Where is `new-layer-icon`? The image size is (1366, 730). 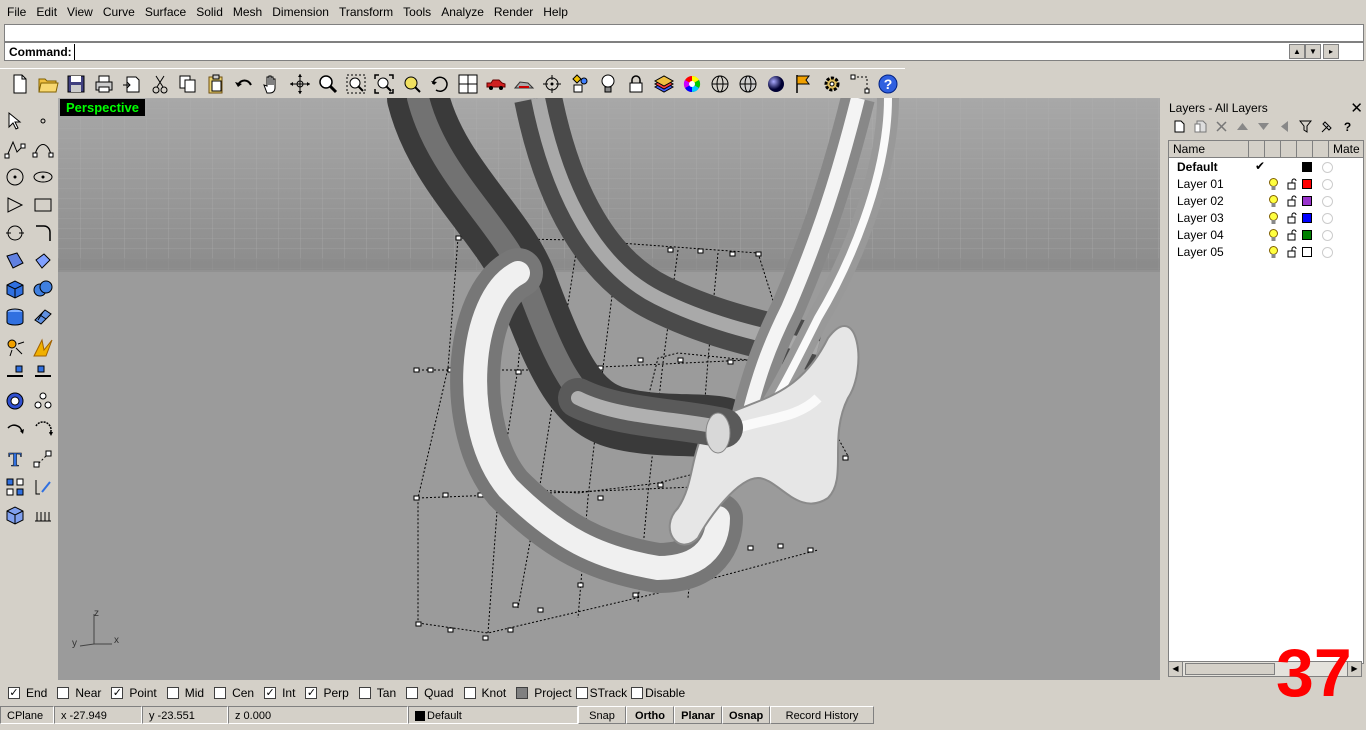
new-layer-icon is located at coordinates (1179, 126).